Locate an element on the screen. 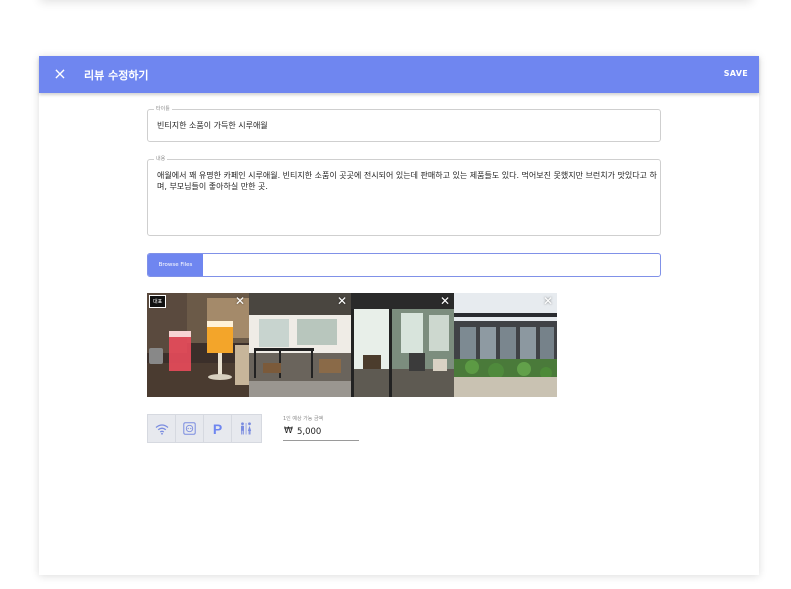 The image size is (791, 589). amenity-toggles: P is located at coordinates (204, 428).